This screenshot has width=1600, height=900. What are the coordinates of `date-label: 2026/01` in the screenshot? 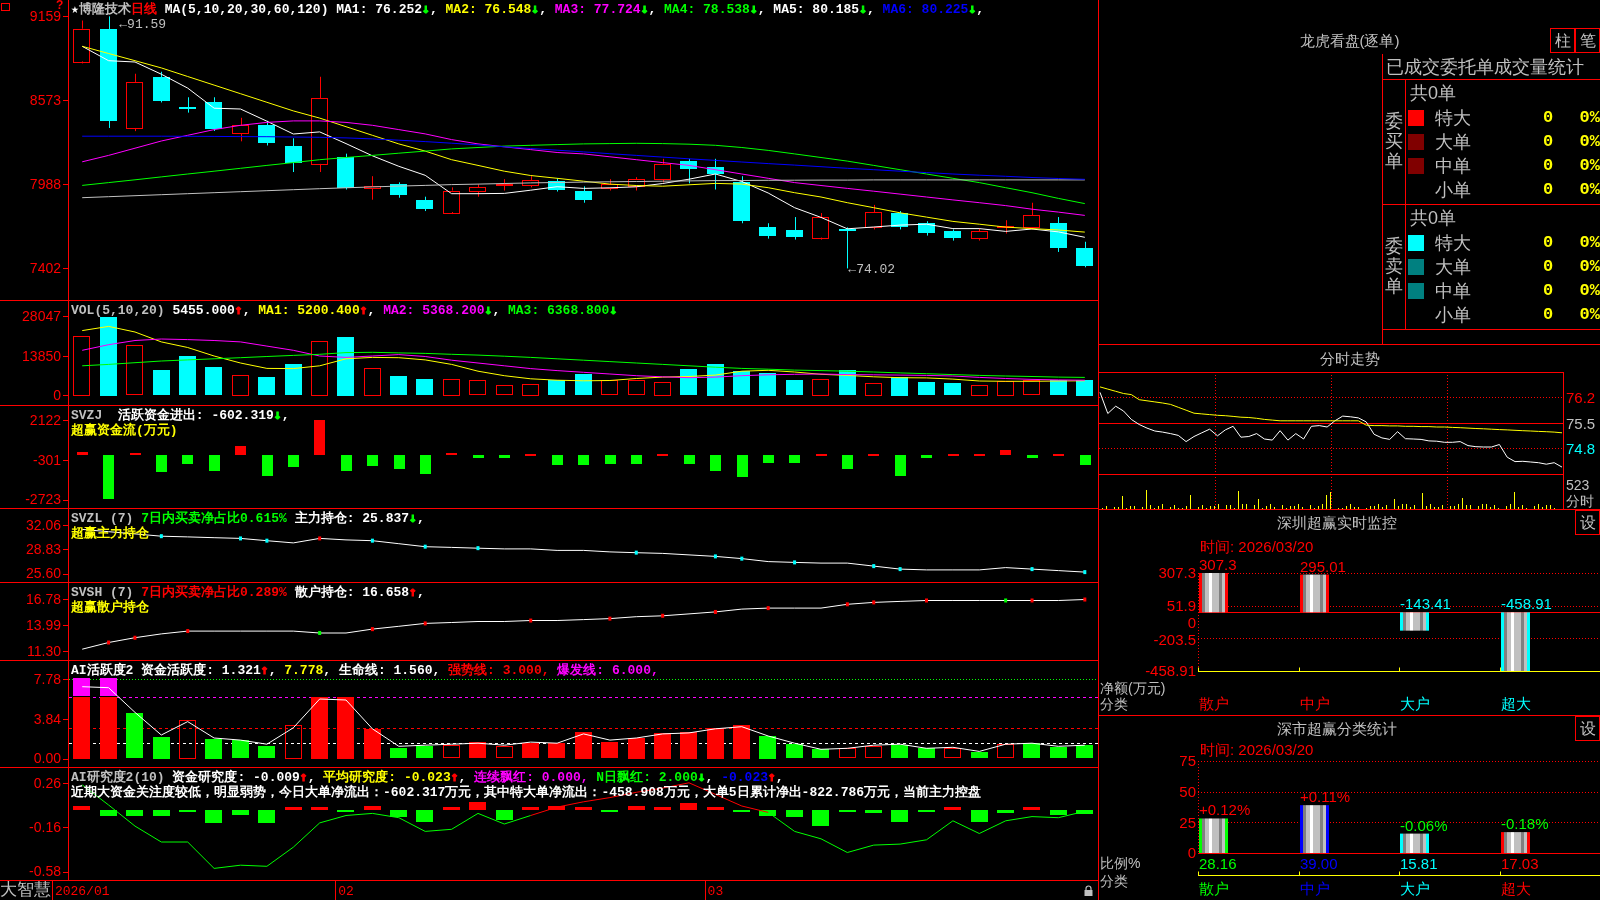 It's located at (82, 891).